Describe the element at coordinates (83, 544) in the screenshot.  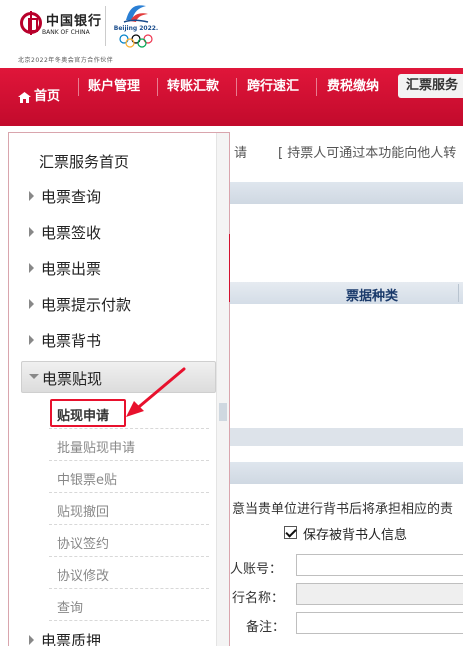
I see `submenu-label: 协议签约` at that location.